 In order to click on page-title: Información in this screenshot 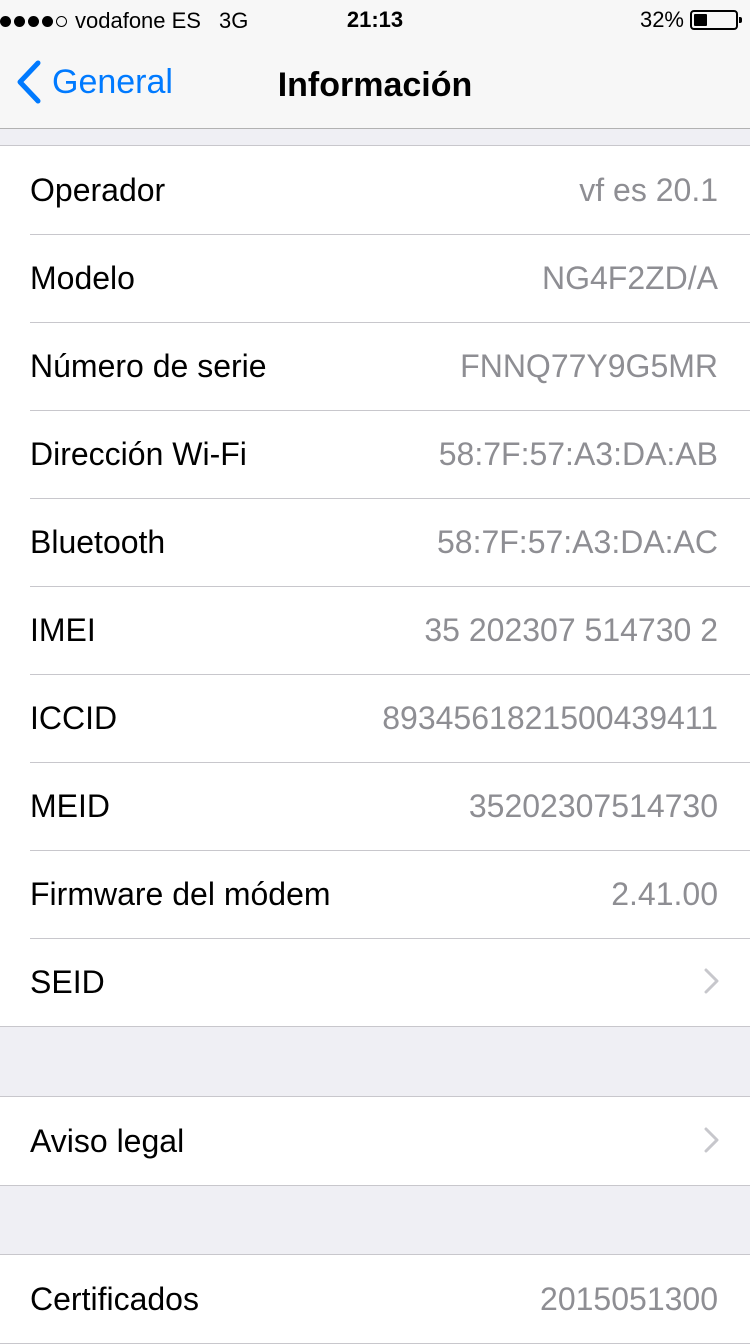, I will do `click(375, 85)`.